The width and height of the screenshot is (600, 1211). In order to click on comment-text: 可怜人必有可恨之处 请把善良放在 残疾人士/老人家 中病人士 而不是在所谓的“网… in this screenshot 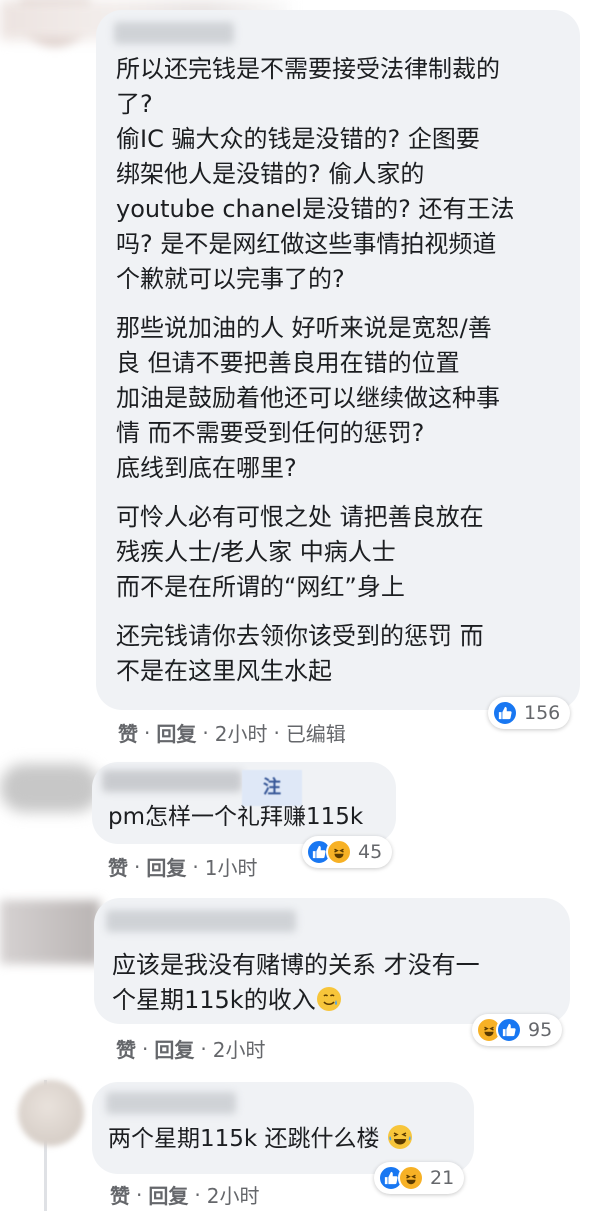, I will do `click(300, 552)`.